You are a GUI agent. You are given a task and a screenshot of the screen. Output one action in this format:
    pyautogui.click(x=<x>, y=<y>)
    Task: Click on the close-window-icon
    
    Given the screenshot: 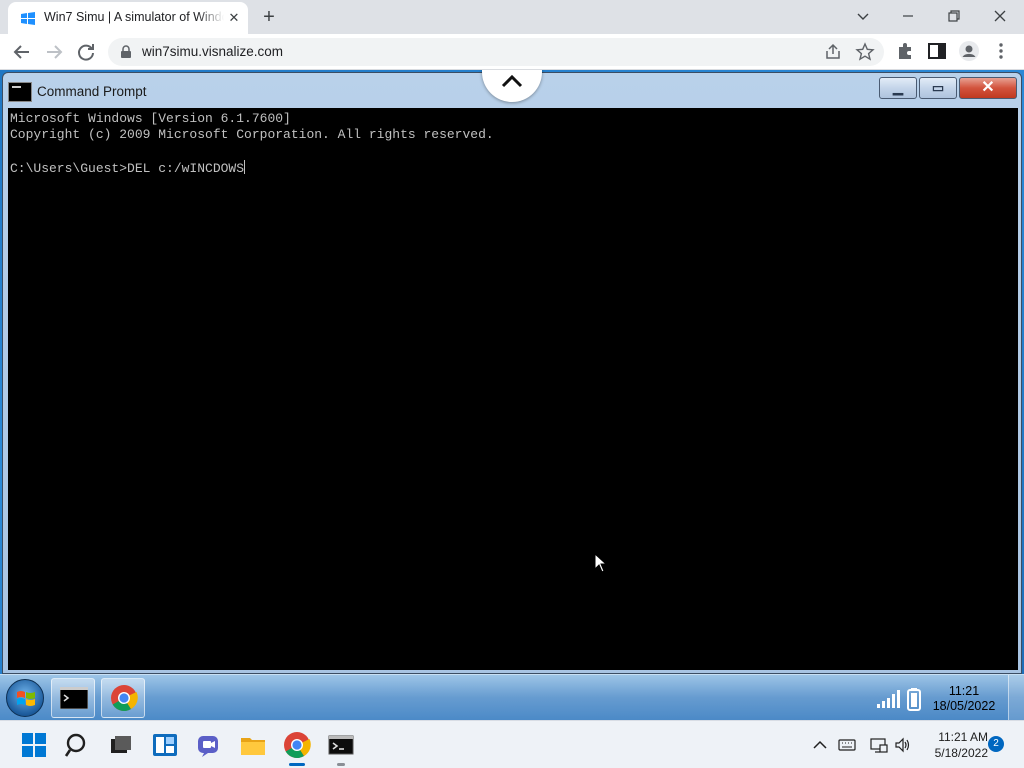 What is the action you would take?
    pyautogui.click(x=1000, y=16)
    